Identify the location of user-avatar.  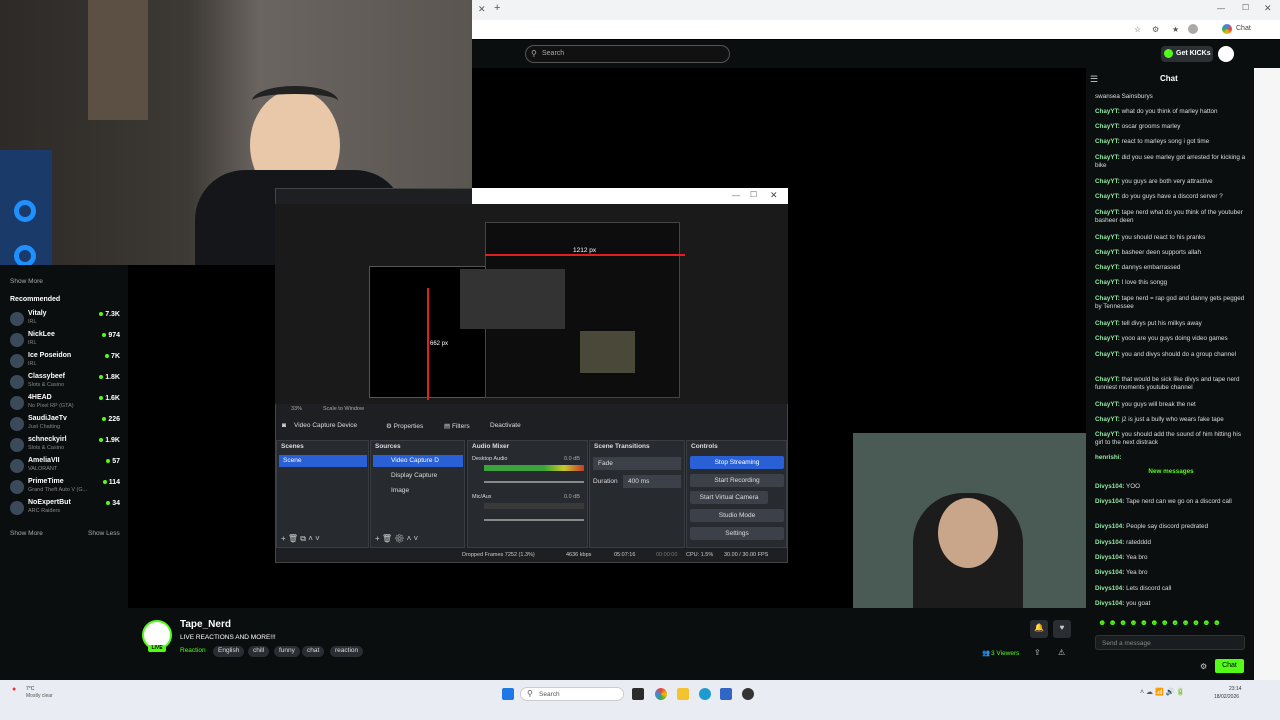
(1226, 54).